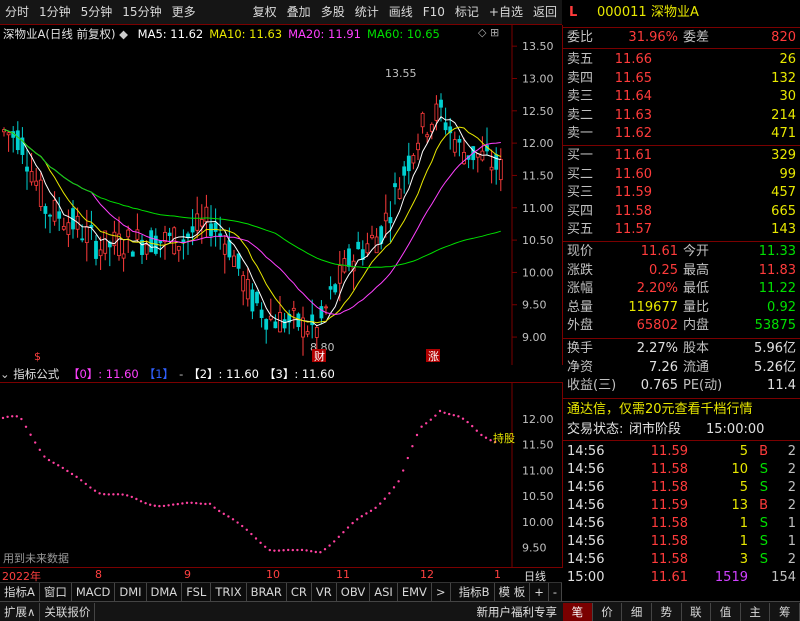 This screenshot has width=800, height=621. What do you see at coordinates (433, 356) in the screenshot?
I see `event-marker-marker_zhang: 涨` at bounding box center [433, 356].